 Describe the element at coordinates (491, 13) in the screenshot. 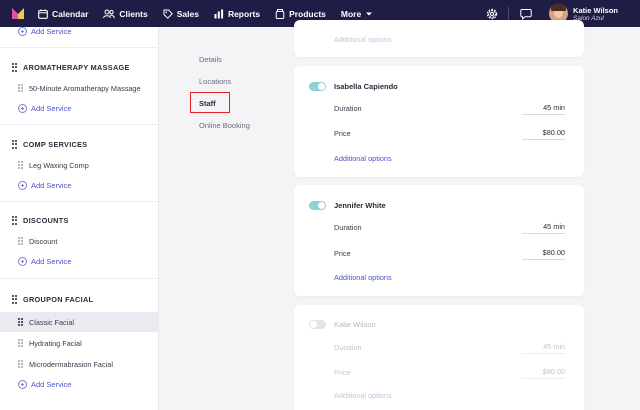

I see `gear-icon` at that location.